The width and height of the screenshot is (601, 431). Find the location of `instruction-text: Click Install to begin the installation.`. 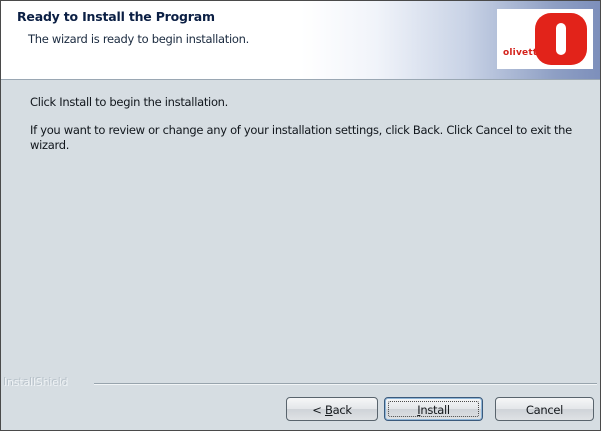

instruction-text: Click Install to begin the installation. is located at coordinates (129, 102).